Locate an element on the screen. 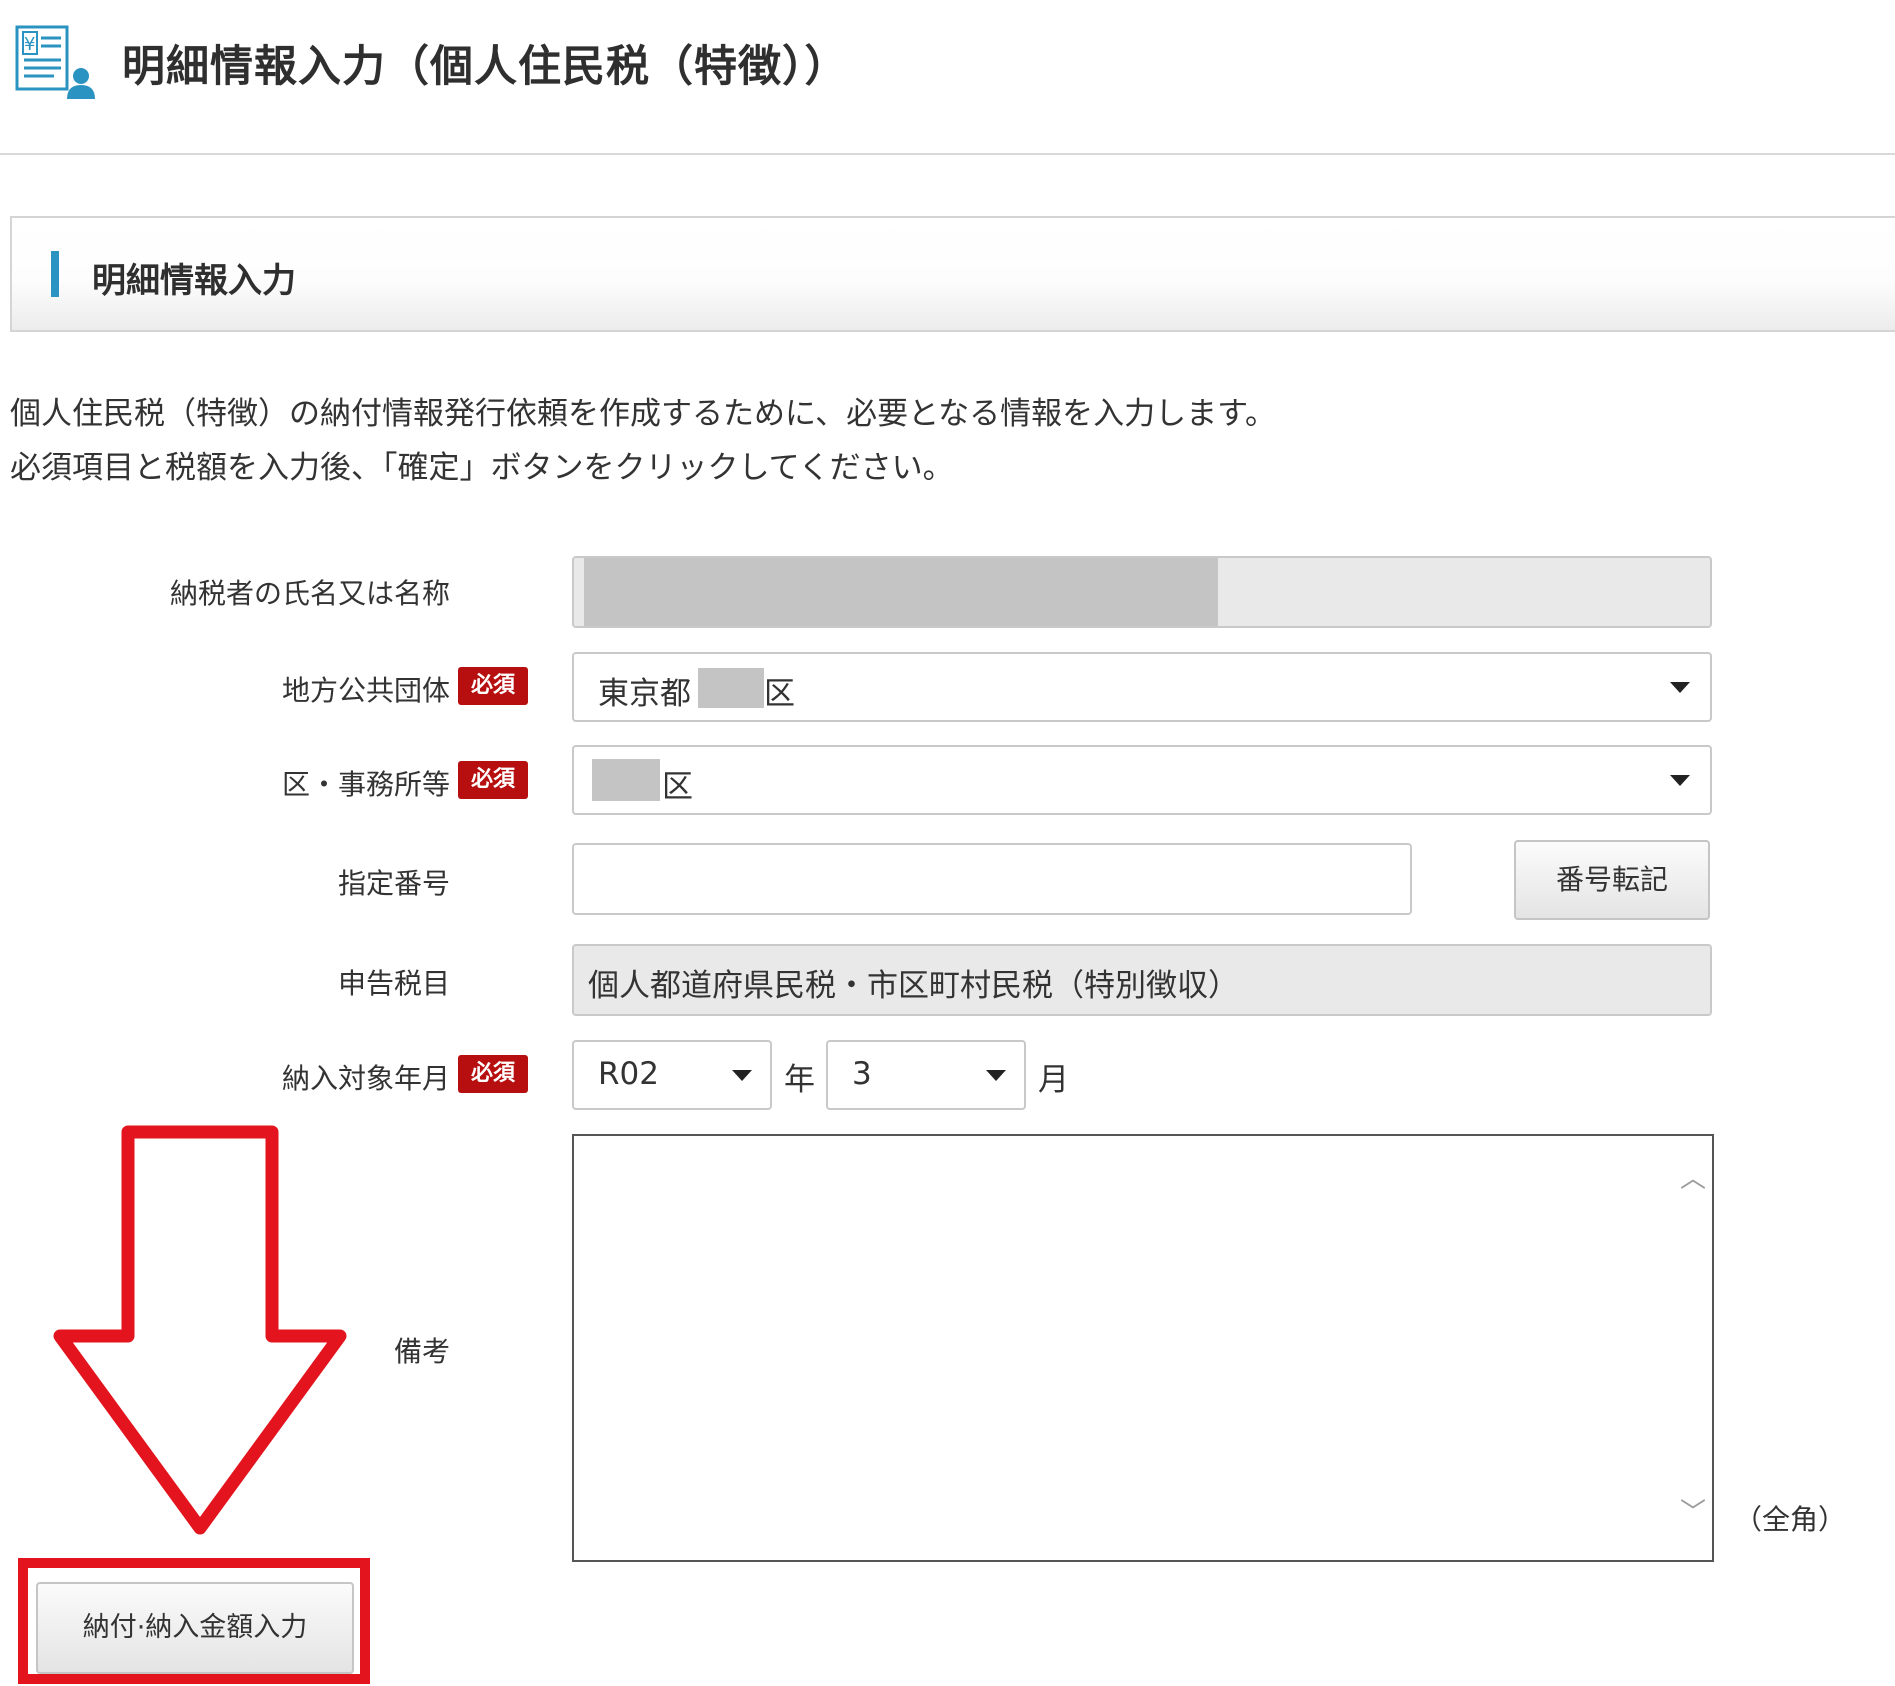 The width and height of the screenshot is (1895, 1686). tax-document-user-icon: ¥ is located at coordinates (56, 62).